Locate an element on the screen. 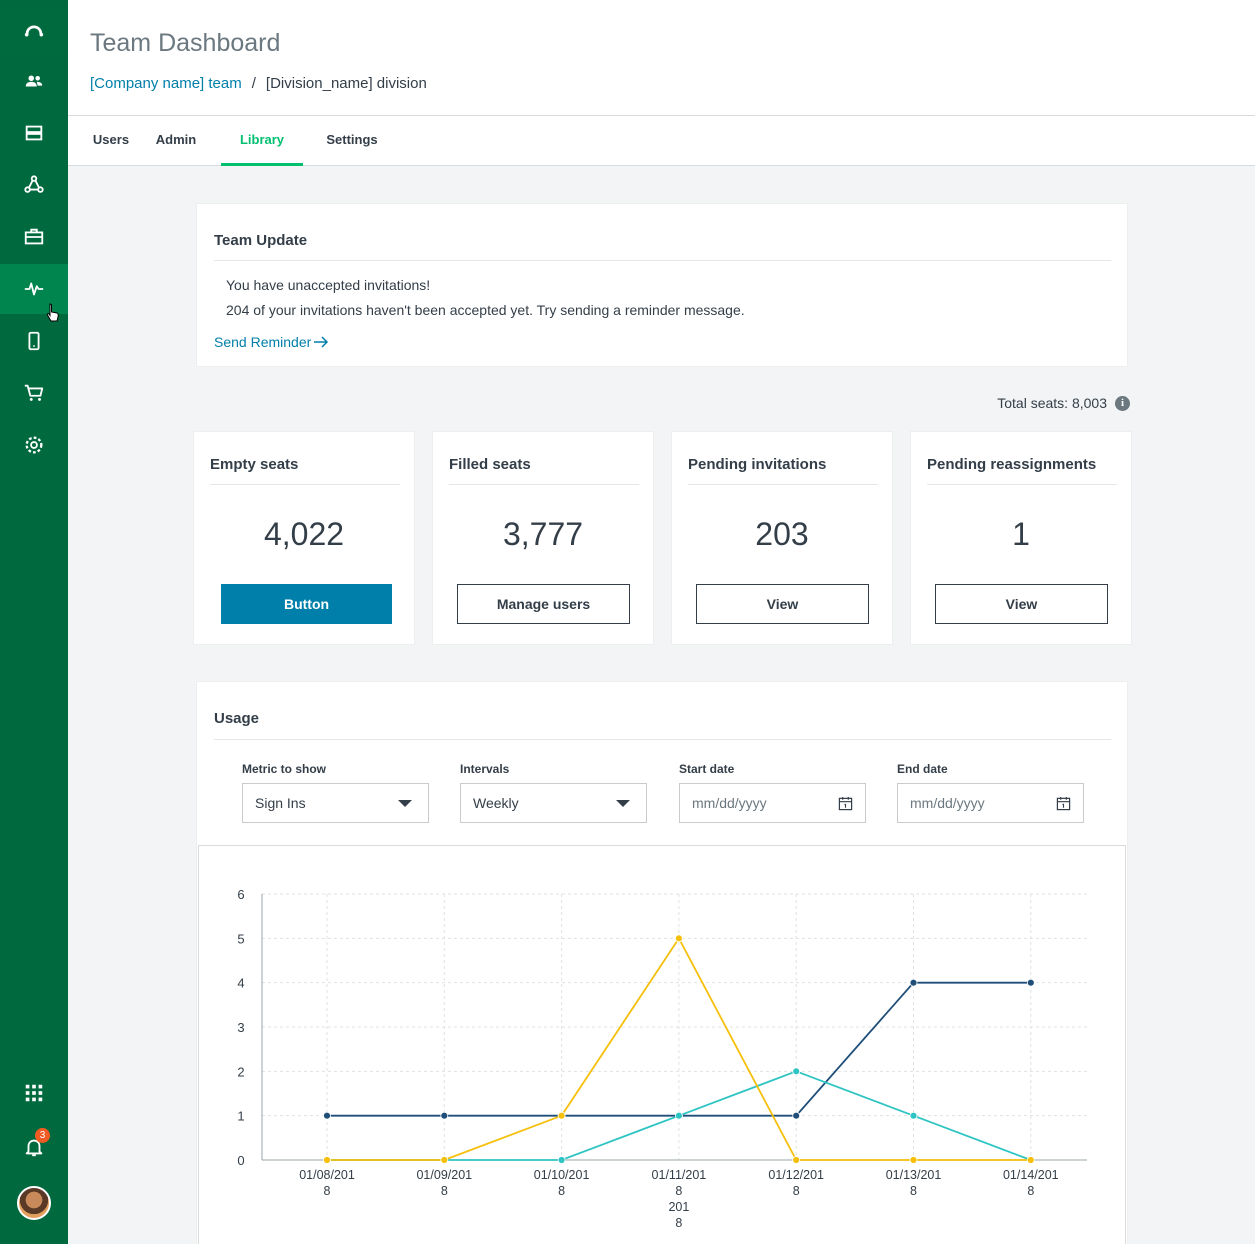 The width and height of the screenshot is (1255, 1244). sidebar-item-briefcase is located at coordinates (34, 237).